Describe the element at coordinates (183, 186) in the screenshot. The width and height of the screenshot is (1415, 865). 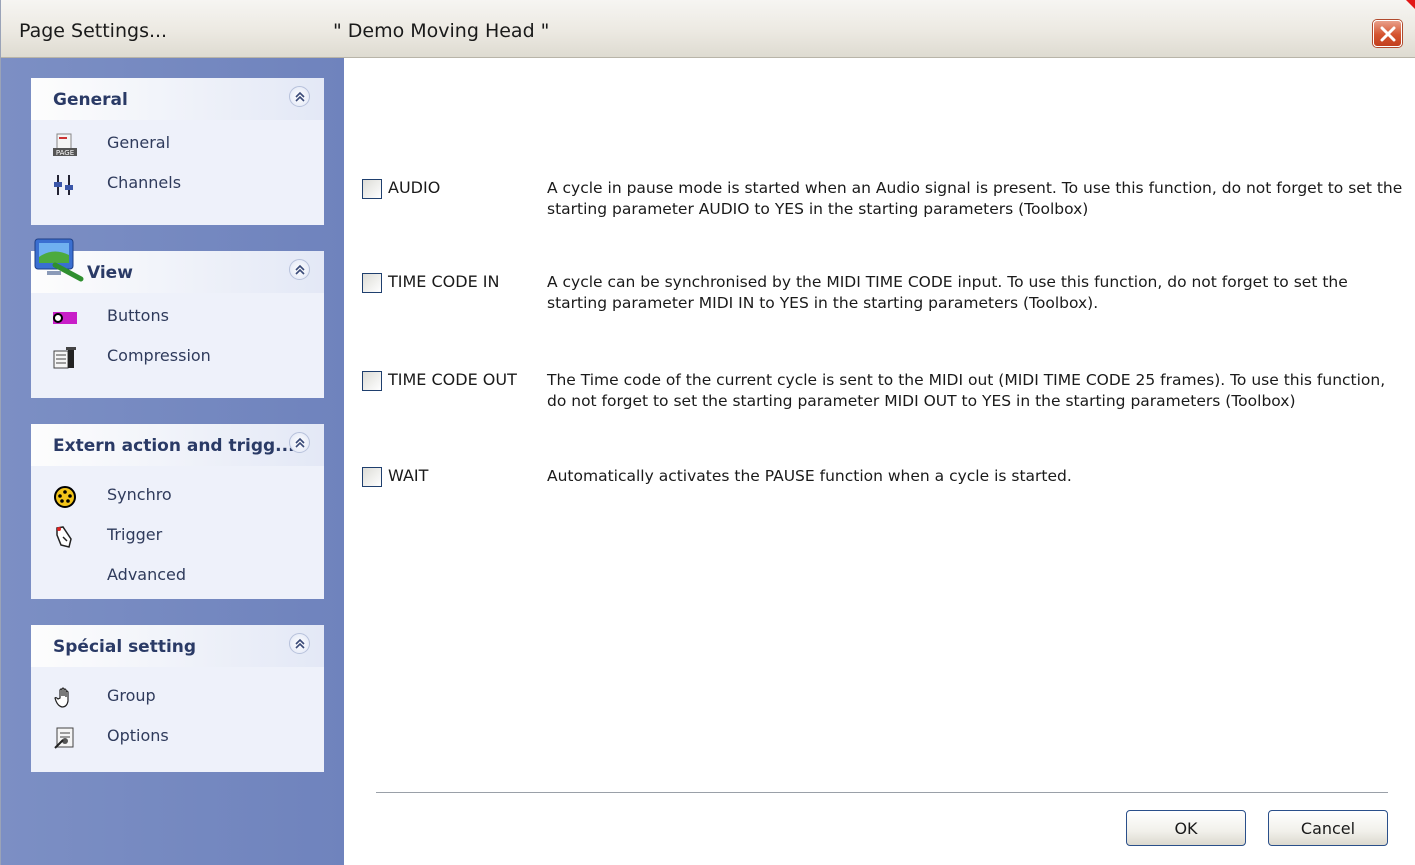
I see `sidebar-item-channels: Channels` at that location.